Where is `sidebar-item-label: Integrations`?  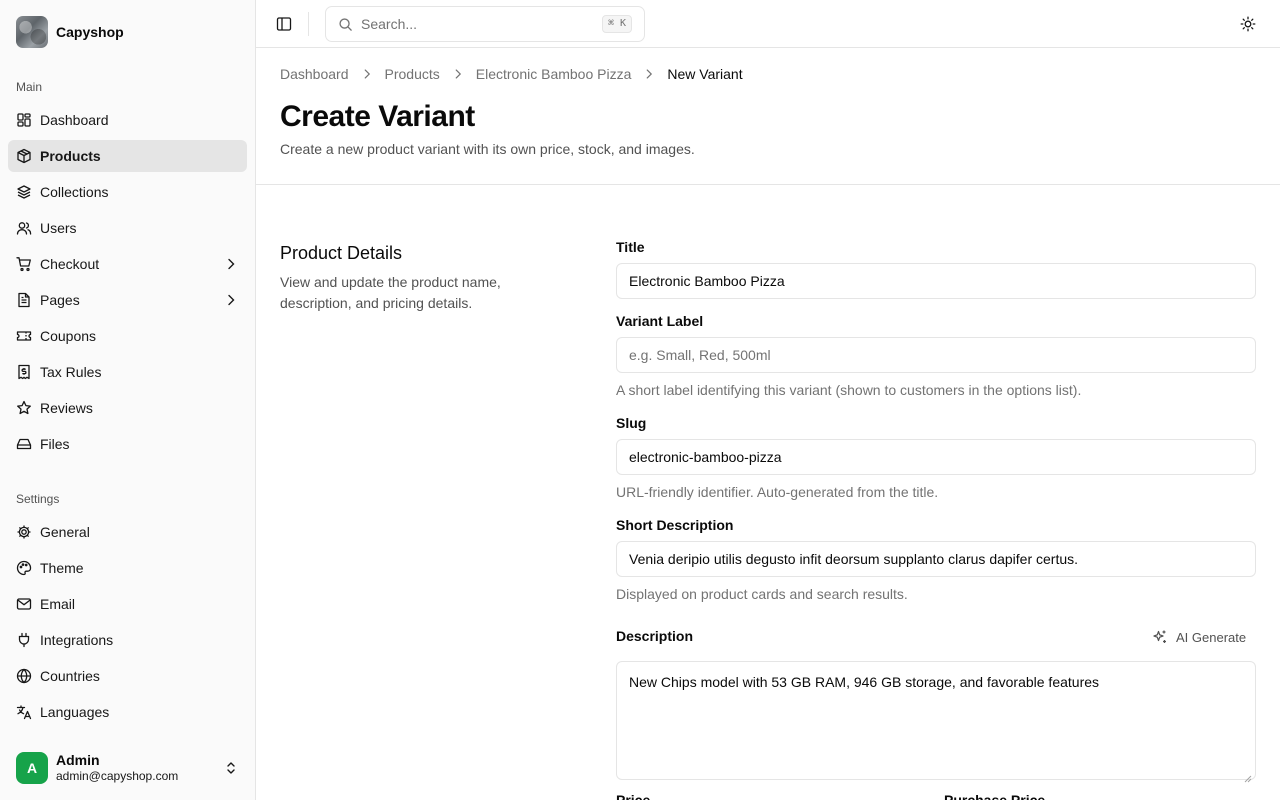
sidebar-item-label: Integrations is located at coordinates (77, 640).